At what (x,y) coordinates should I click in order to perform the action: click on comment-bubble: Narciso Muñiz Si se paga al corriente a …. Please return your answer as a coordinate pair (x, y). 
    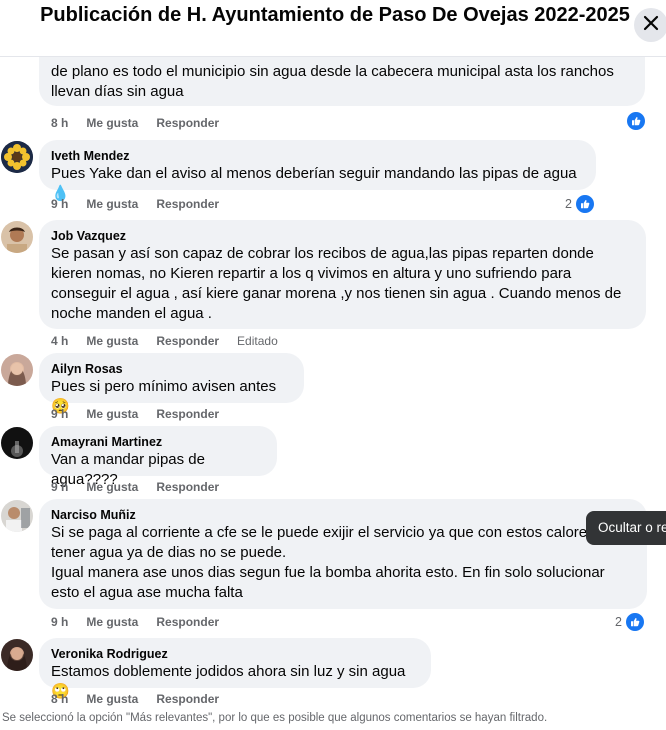
    Looking at the image, I should click on (343, 554).